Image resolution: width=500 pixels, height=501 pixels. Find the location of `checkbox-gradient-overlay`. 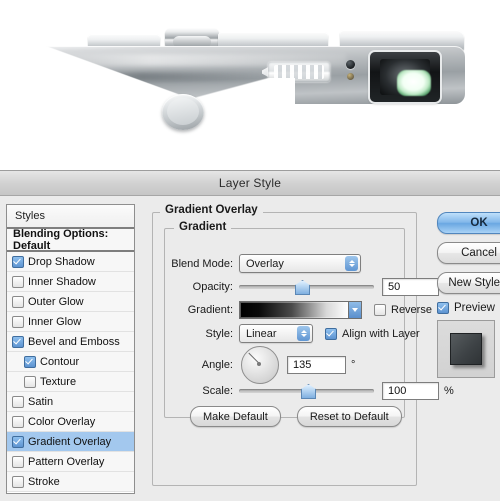

checkbox-gradient-overlay is located at coordinates (18, 441).